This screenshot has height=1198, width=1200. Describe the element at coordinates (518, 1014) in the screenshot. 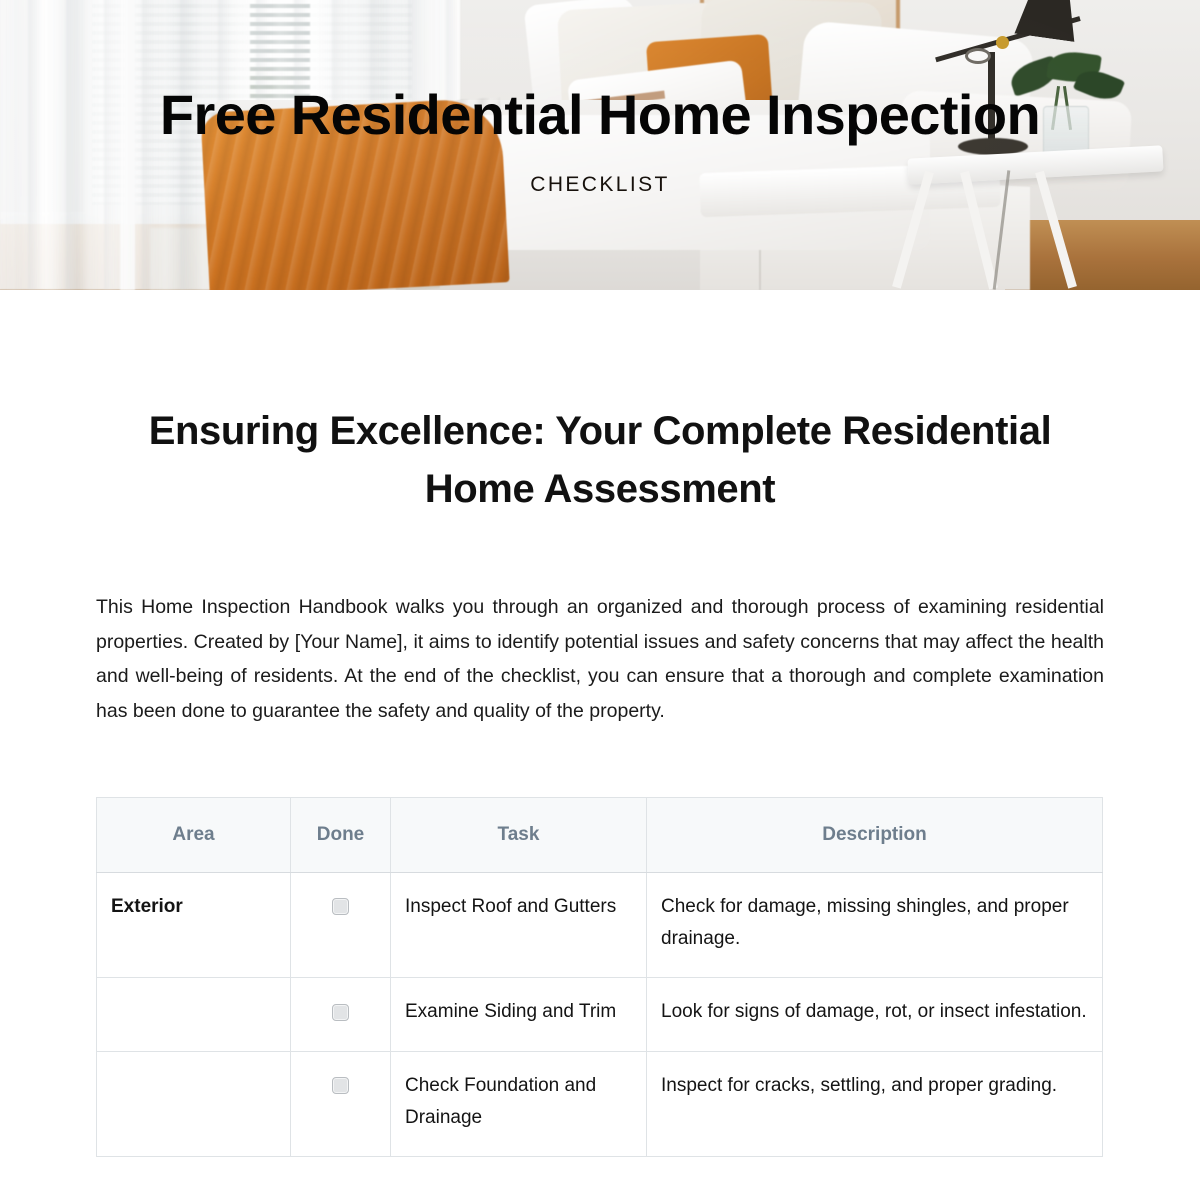

I see `cell-task: Examine Siding and Trim` at that location.